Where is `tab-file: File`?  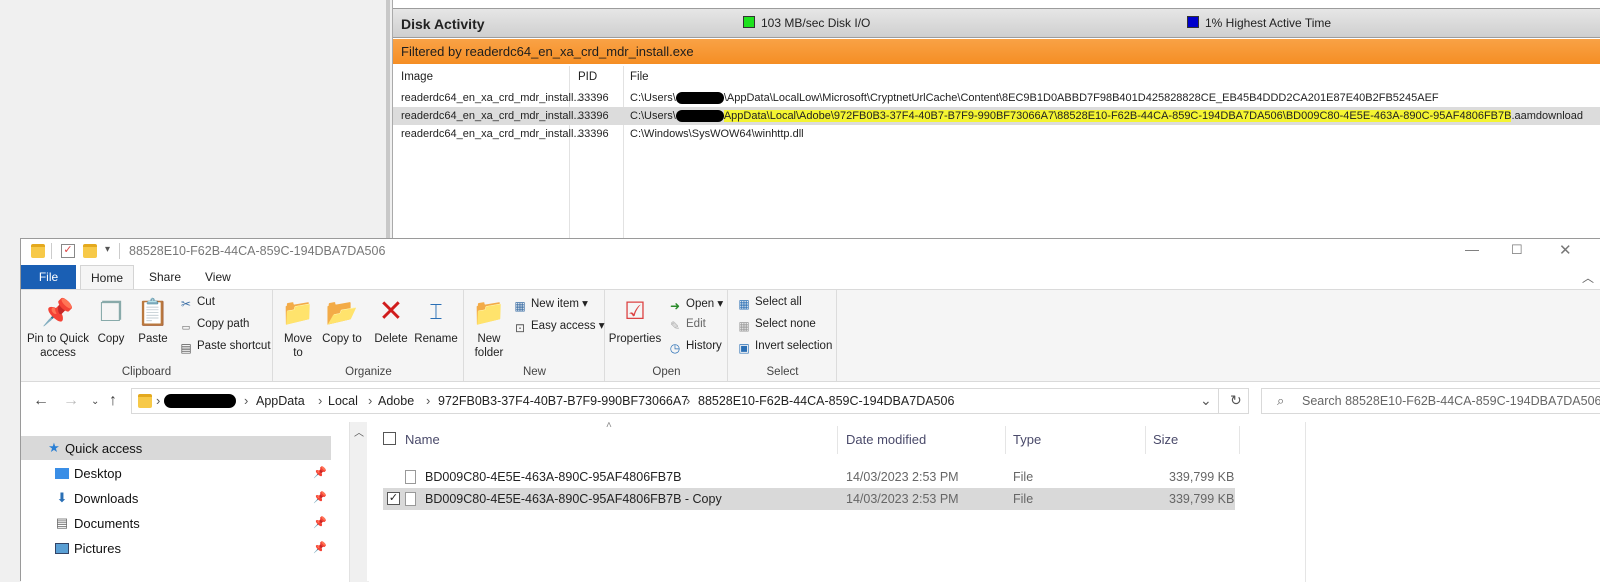 tab-file: File is located at coordinates (48, 277).